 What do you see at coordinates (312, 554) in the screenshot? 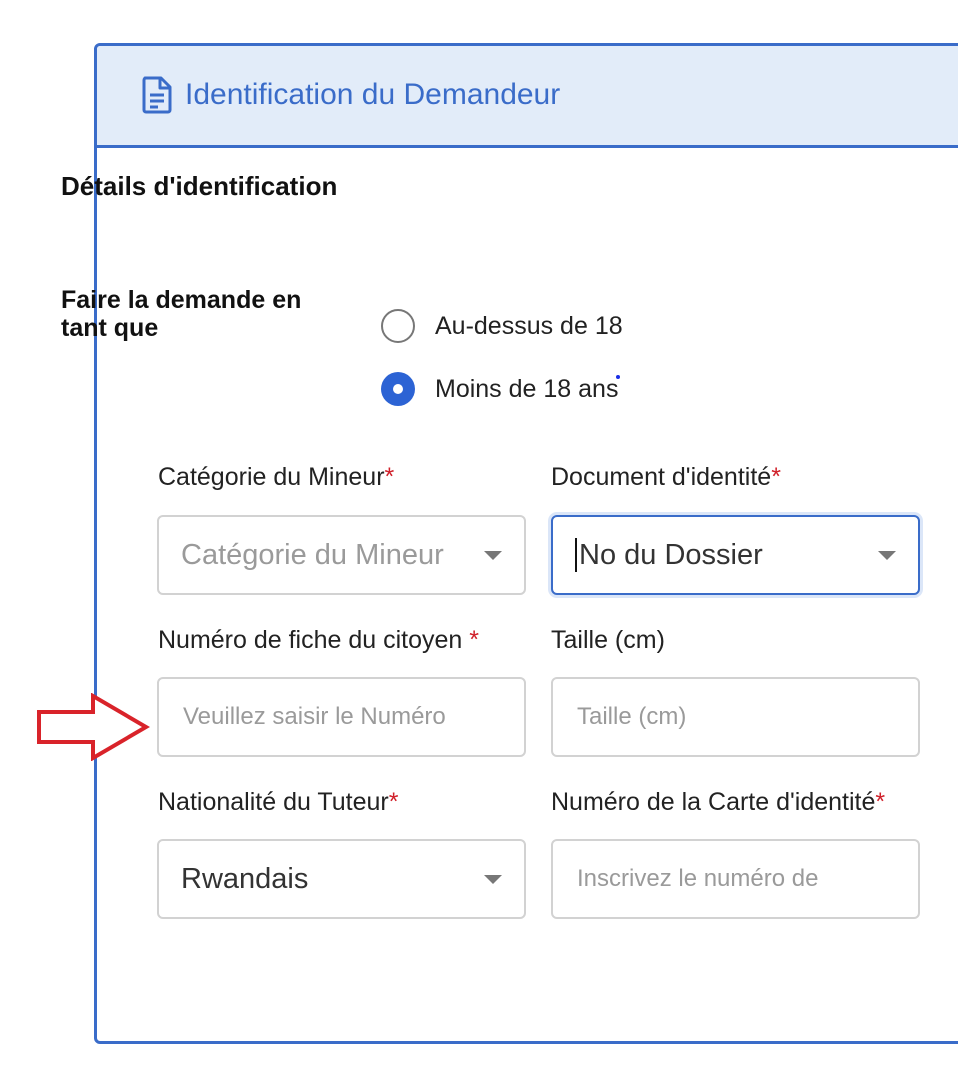
I see `minor-category-placeholder: Catégorie du Mineur` at bounding box center [312, 554].